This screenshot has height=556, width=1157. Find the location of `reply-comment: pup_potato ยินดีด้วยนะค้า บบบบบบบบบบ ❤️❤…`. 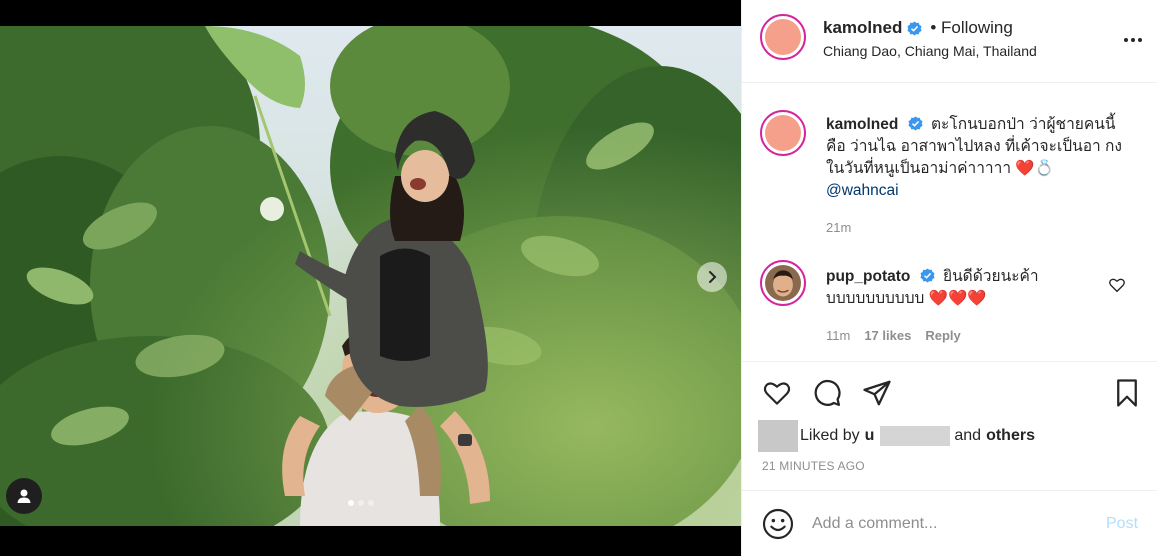

reply-comment: pup_potato ยินดีด้วยนะค้า บบบบบบบบบบ ❤️❤… is located at coordinates (961, 288).